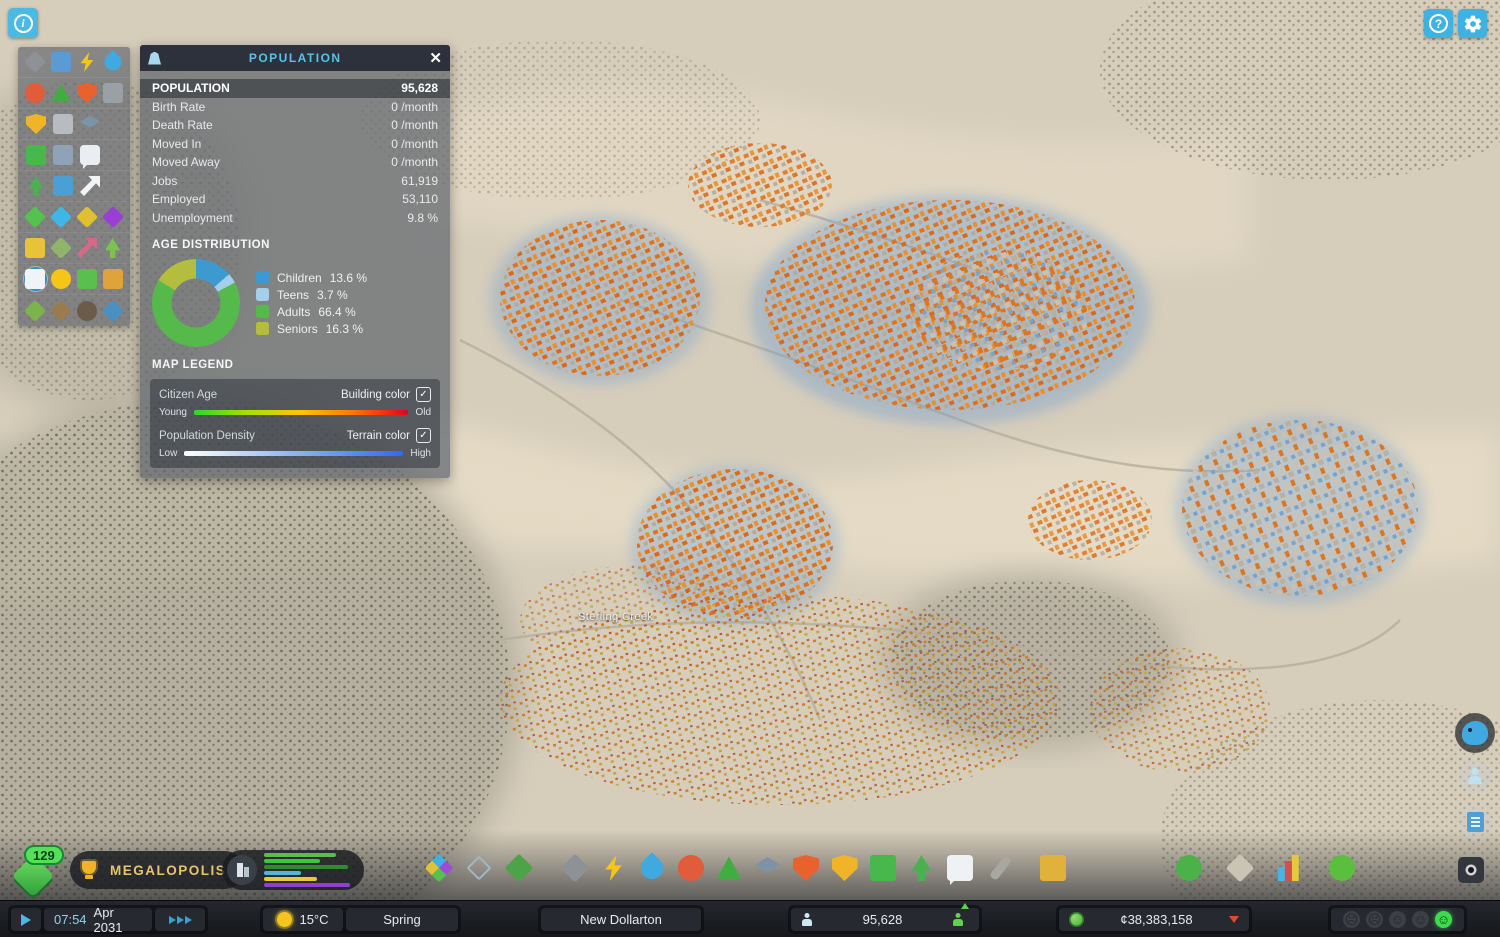  What do you see at coordinates (1000, 868) in the screenshot?
I see `tool-terraforming-shovel` at bounding box center [1000, 868].